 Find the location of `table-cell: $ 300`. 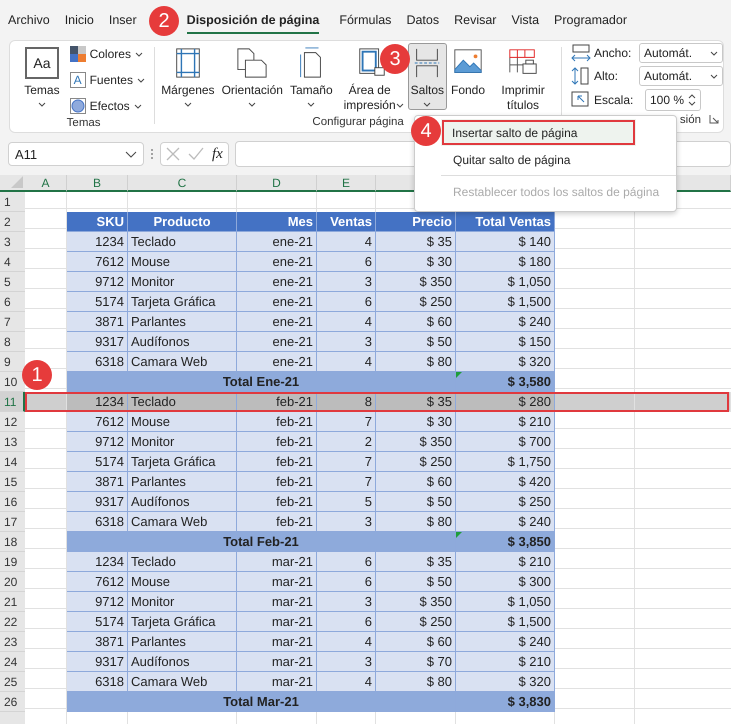

table-cell: $ 300 is located at coordinates (505, 582).